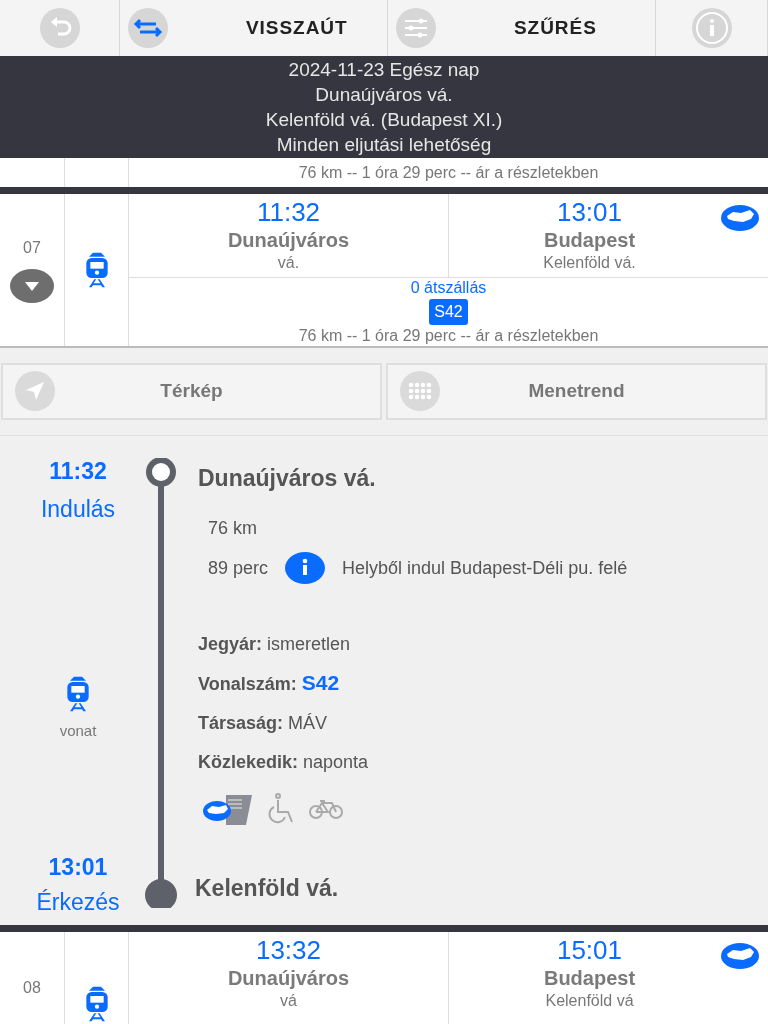 The image size is (768, 1024). Describe the element at coordinates (288, 1001) in the screenshot. I see `departure-stop: vá` at that location.